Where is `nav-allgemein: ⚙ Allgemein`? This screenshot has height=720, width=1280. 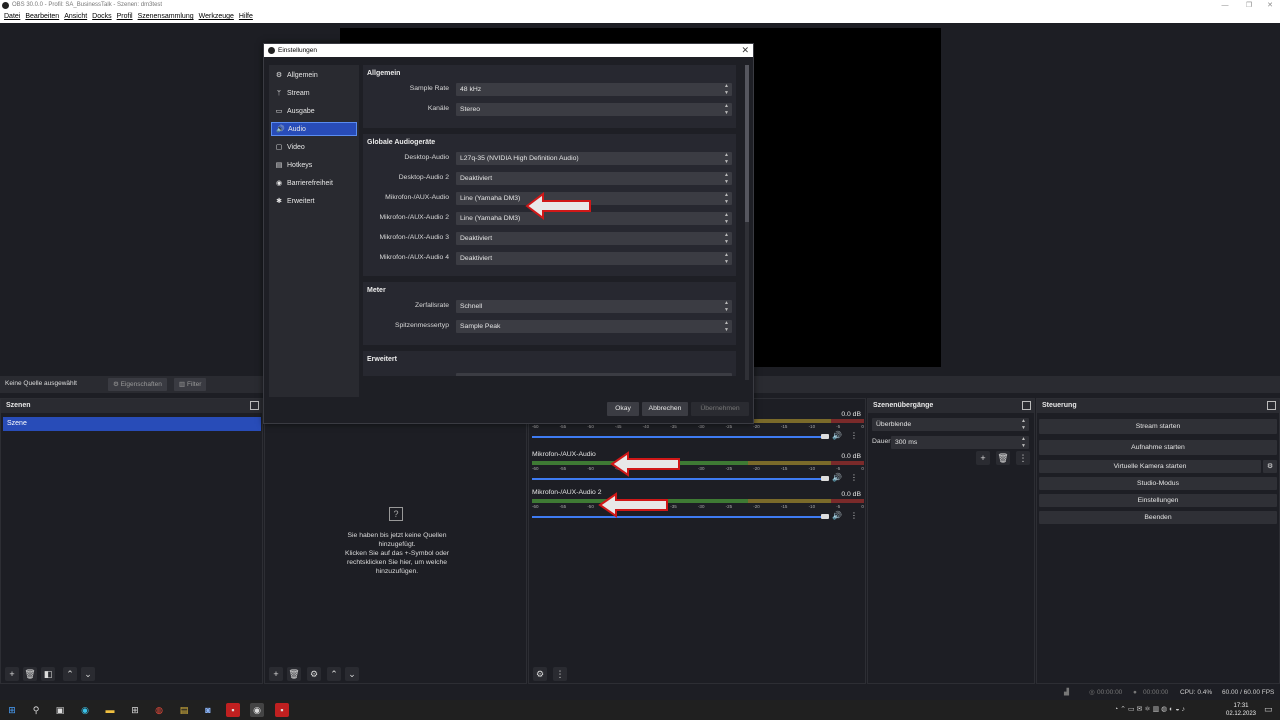
nav-allgemein: ⚙ Allgemein is located at coordinates (314, 76).